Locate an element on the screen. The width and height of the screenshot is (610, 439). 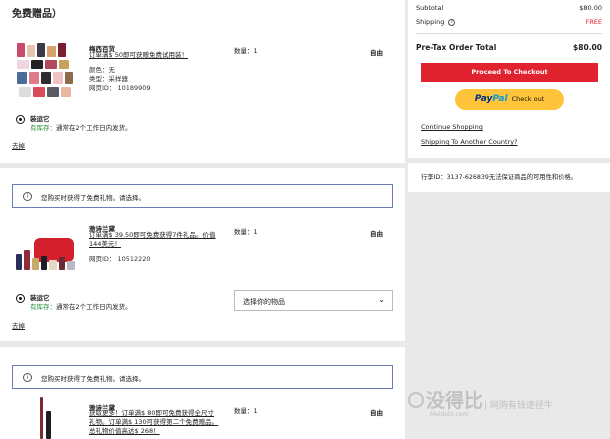
offer-line-2: 144美元！ is located at coordinates (105, 244).